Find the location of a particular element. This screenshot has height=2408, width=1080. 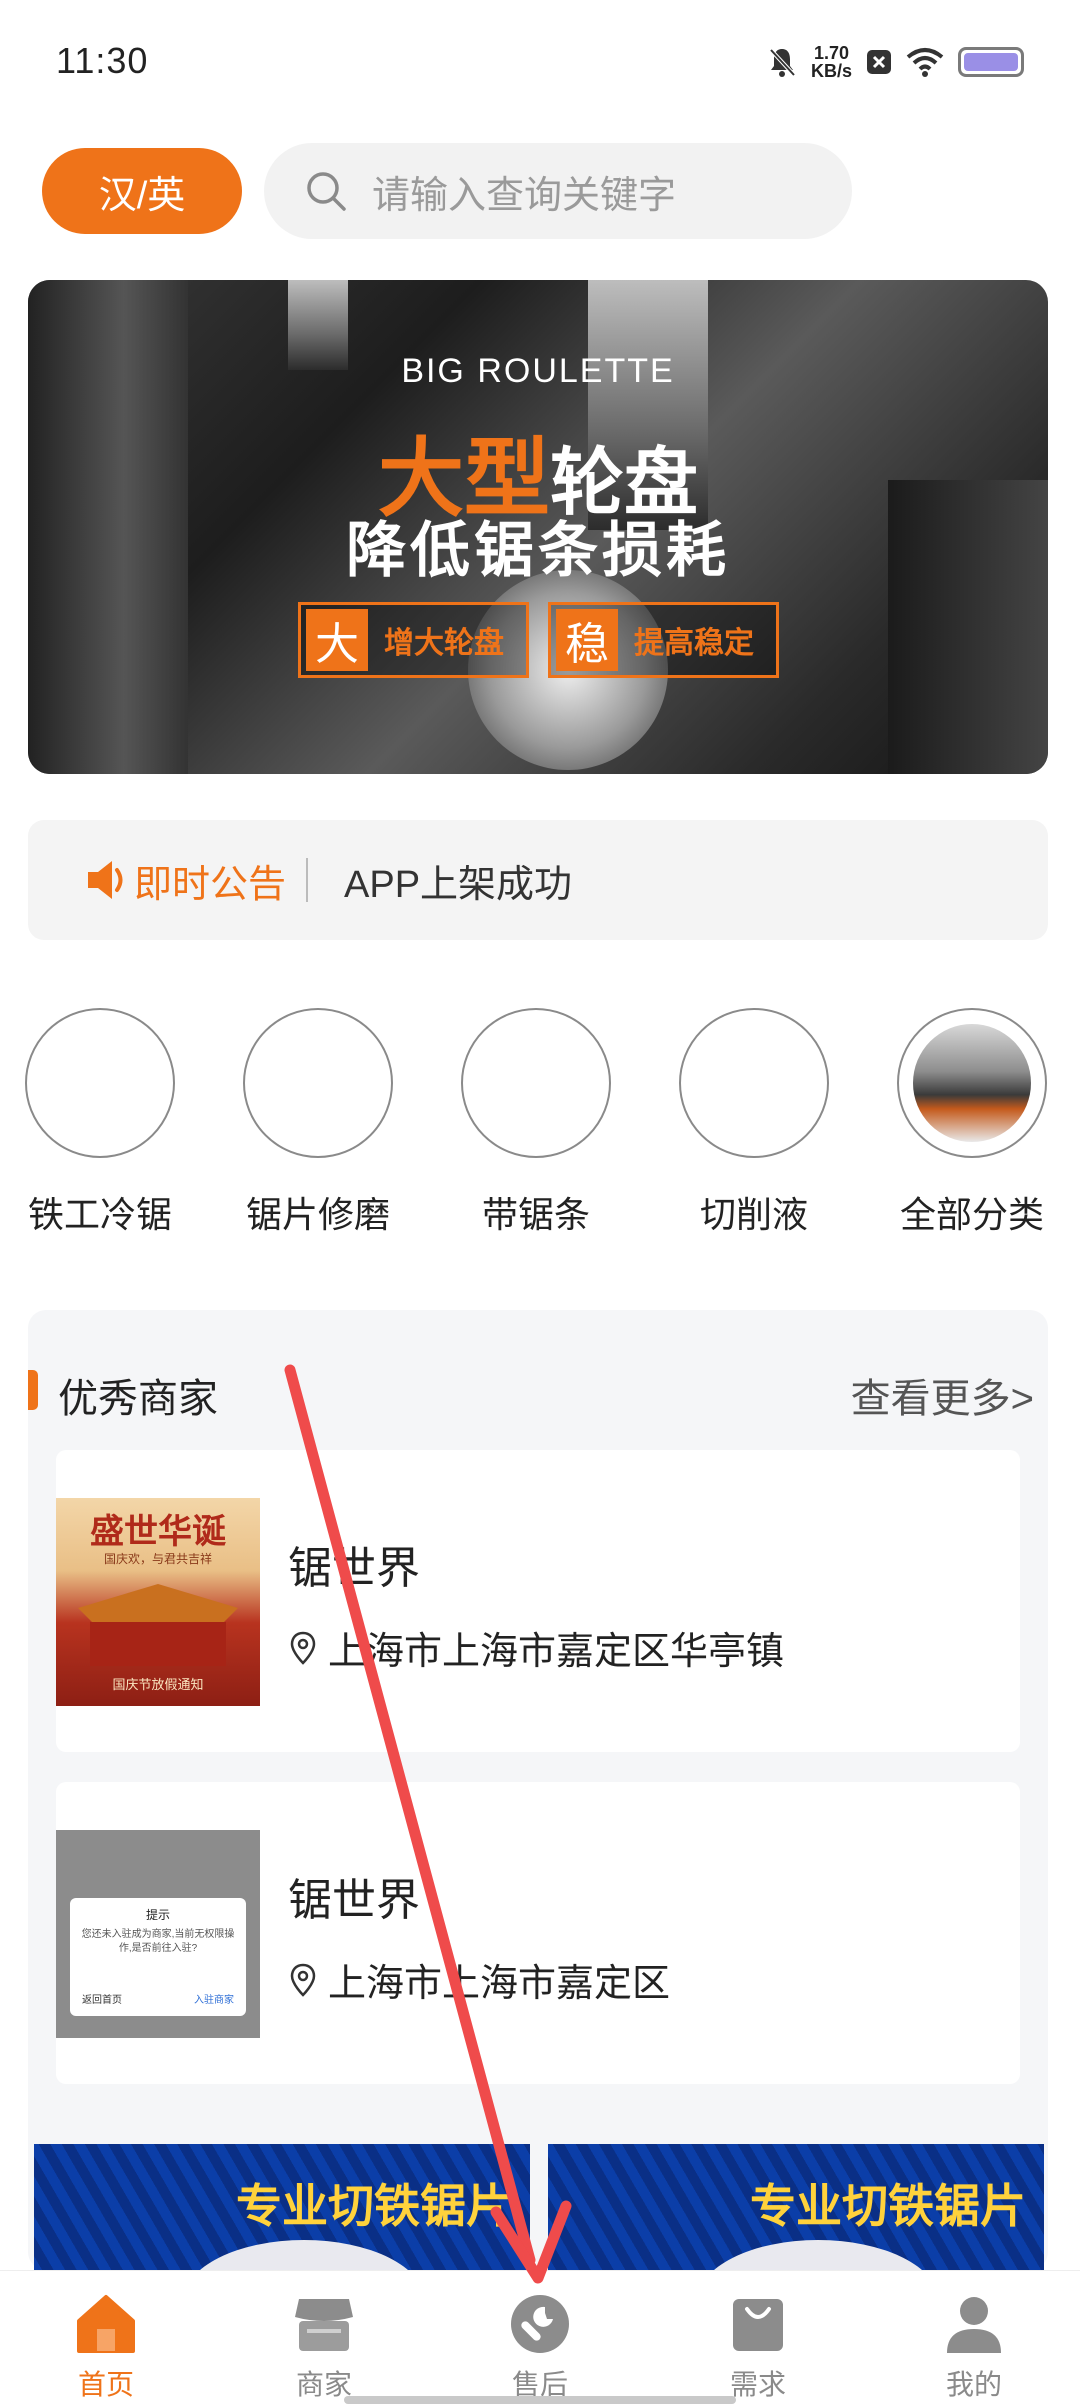

net-speed: 1.70 KB/s is located at coordinates (831, 62).